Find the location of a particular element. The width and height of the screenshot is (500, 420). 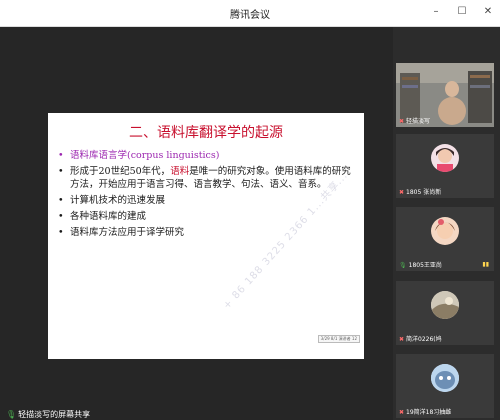

participant-name: ✖ 1805 张尚新 is located at coordinates (420, 192).